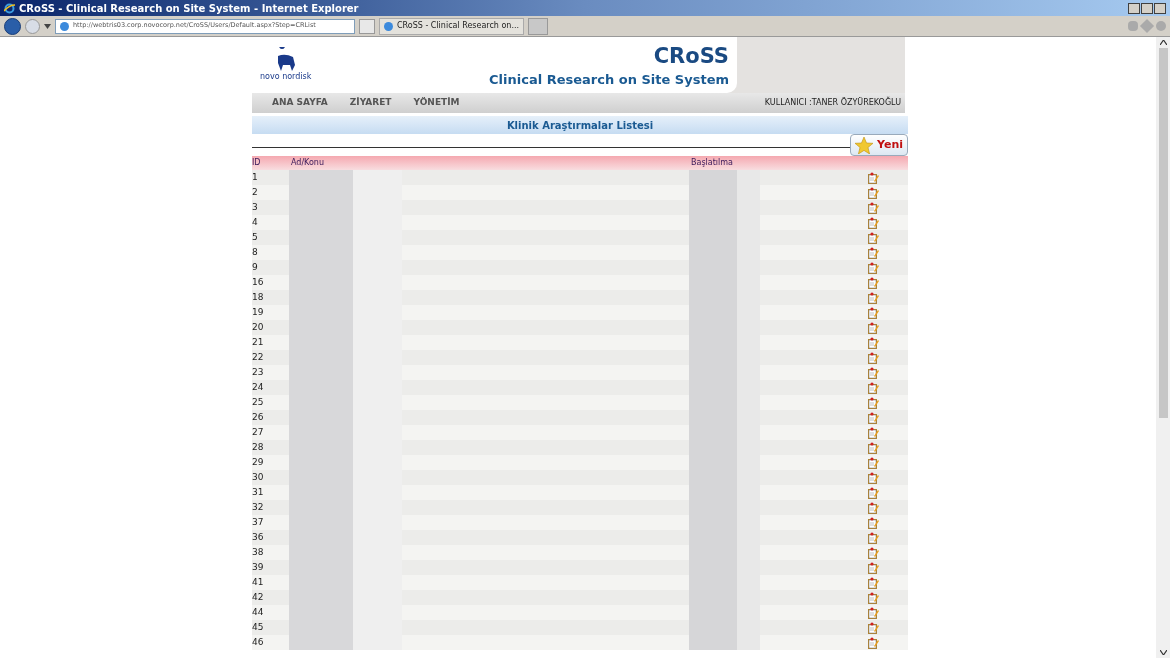 This screenshot has width=1170, height=658. I want to click on id-cell-text: 38, so click(258, 552).